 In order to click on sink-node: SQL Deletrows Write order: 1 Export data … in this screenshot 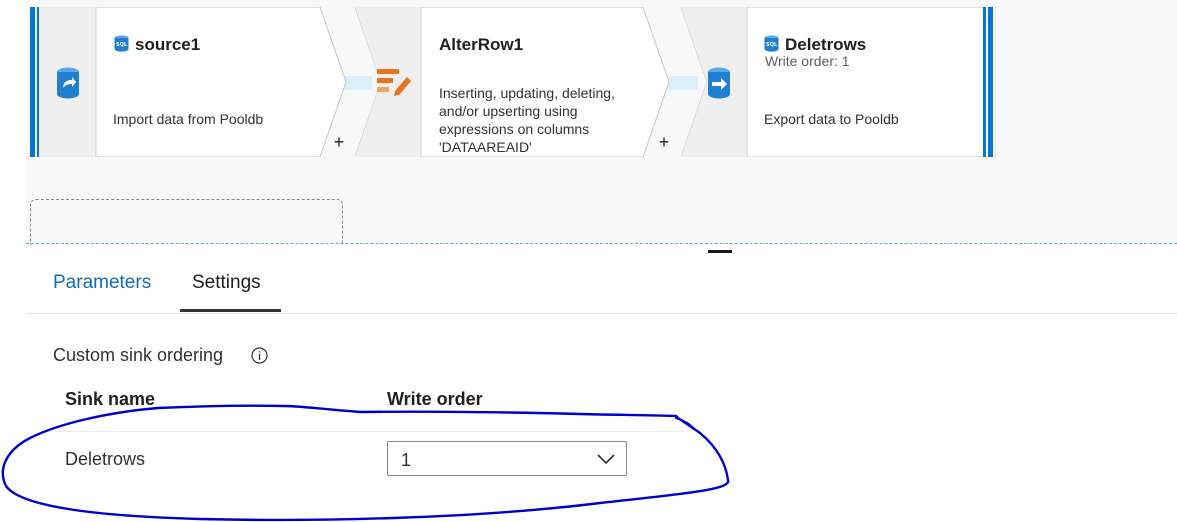, I will do `click(838, 82)`.